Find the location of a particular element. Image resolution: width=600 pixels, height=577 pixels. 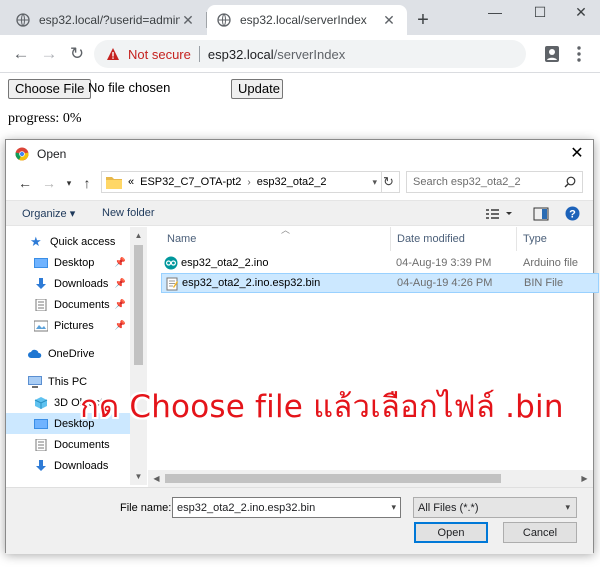

more-menu-icon is located at coordinates (579, 54).